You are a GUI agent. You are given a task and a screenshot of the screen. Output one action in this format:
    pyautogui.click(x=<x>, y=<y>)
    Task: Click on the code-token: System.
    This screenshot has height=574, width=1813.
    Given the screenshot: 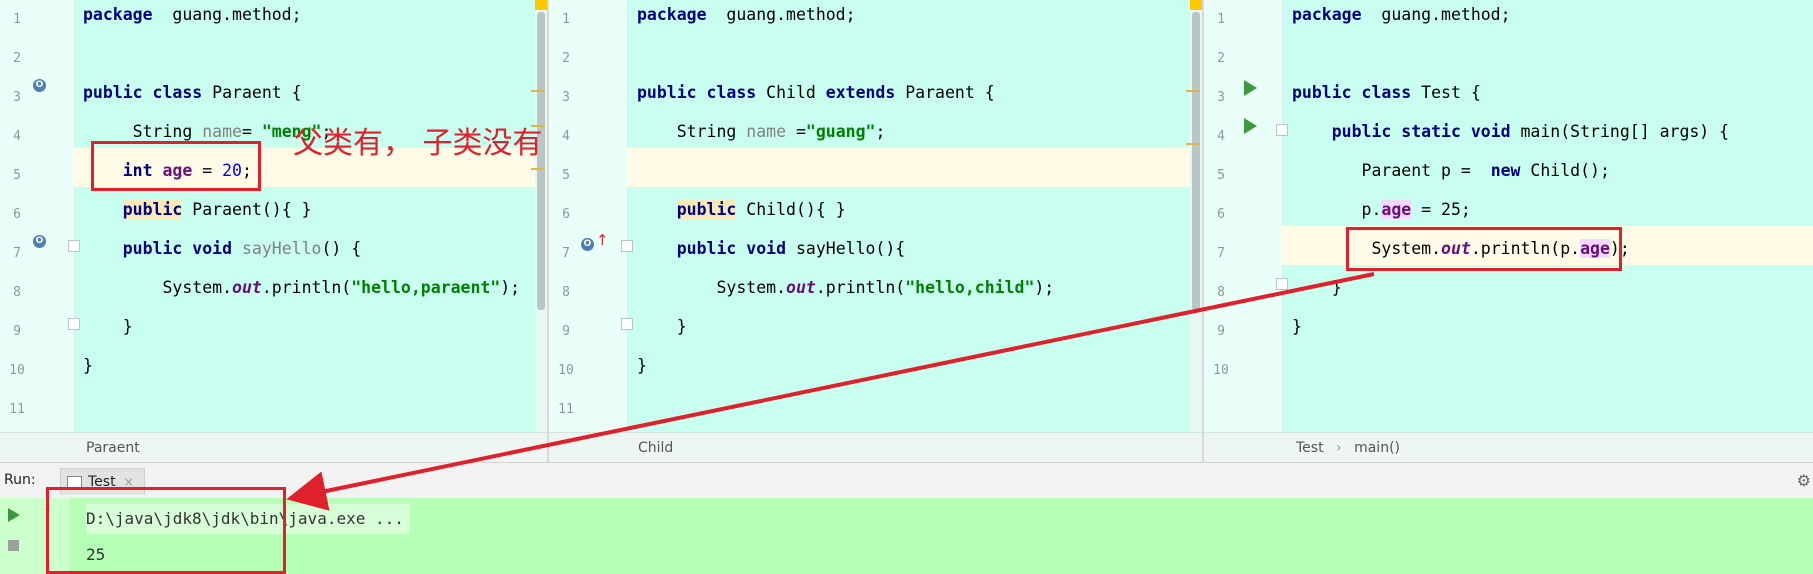 What is the action you would take?
    pyautogui.click(x=712, y=287)
    